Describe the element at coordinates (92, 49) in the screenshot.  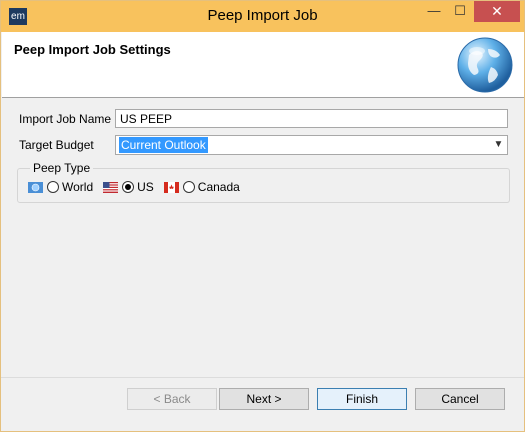
I see `page-title: Peep Import Job Settings` at that location.